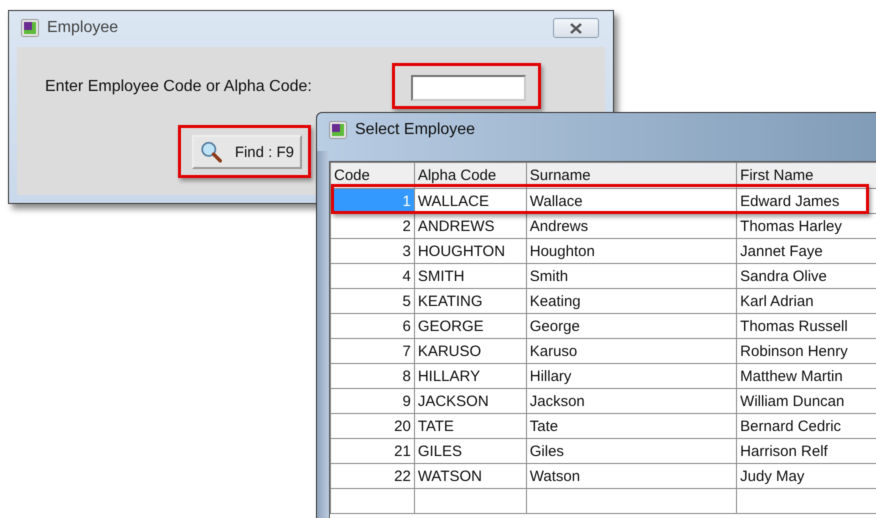 The width and height of the screenshot is (876, 518). I want to click on table-cell: 8, so click(372, 376).